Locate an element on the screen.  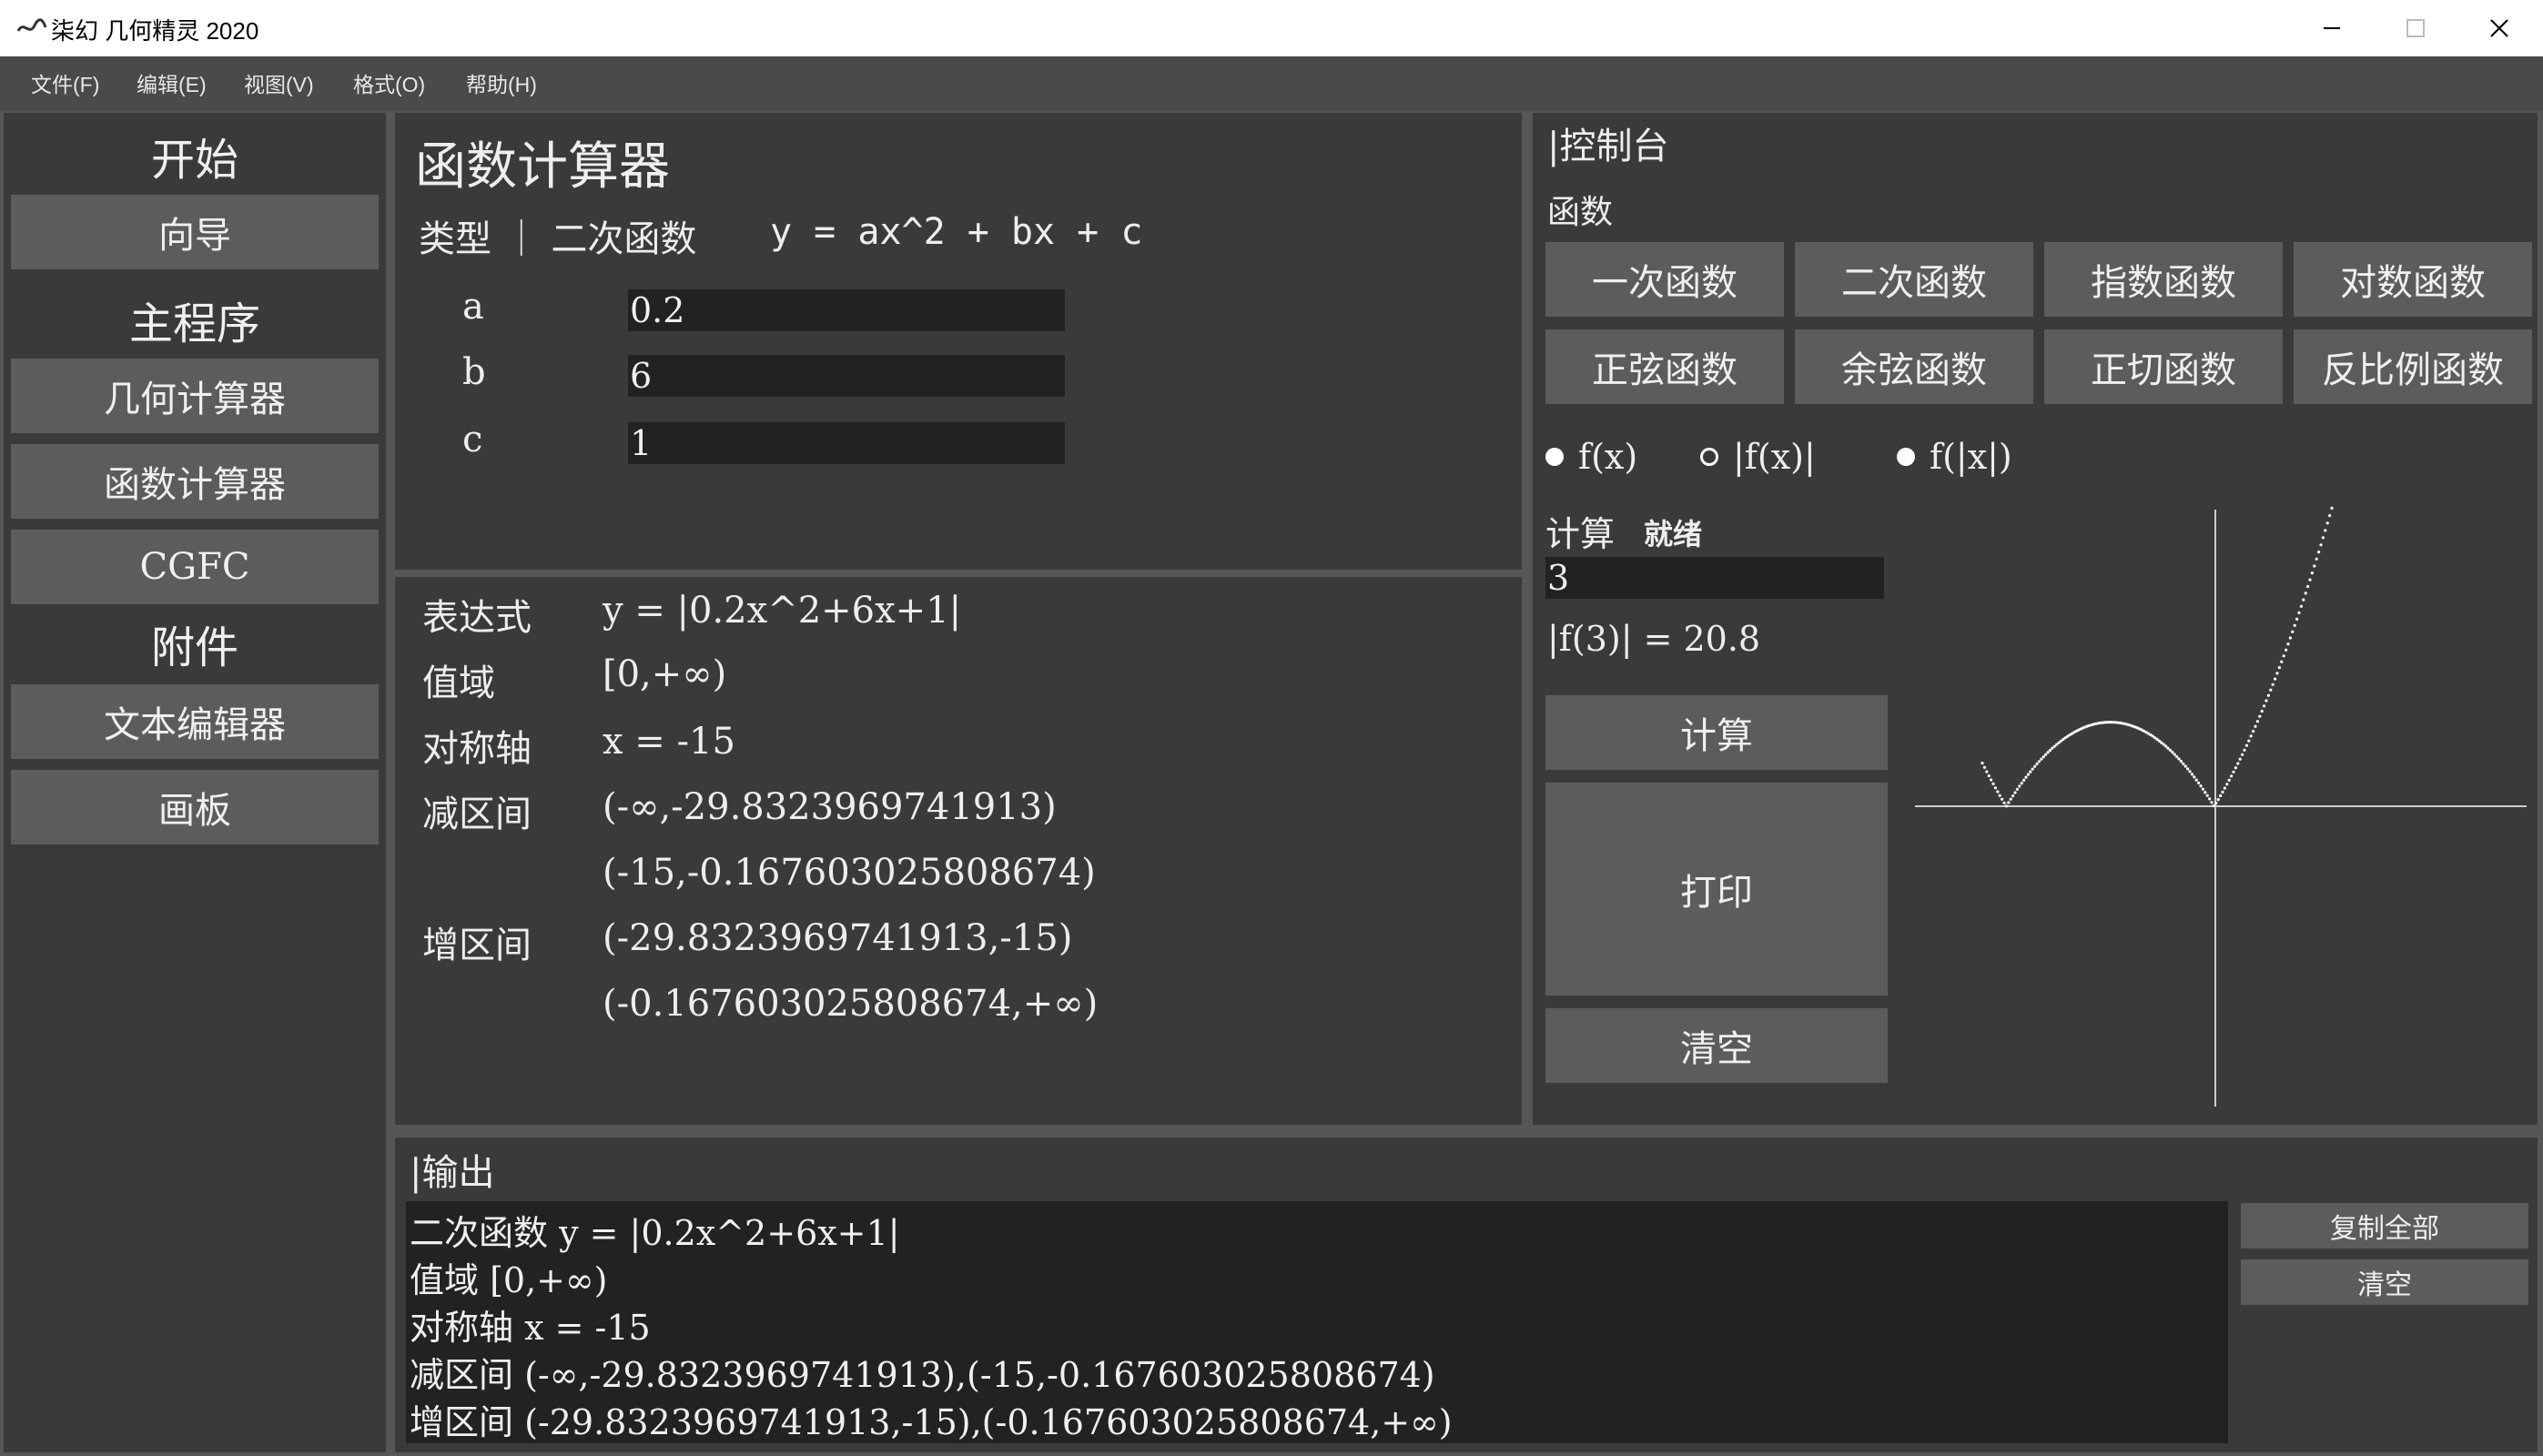
print-button: 打印 is located at coordinates (1716, 890).